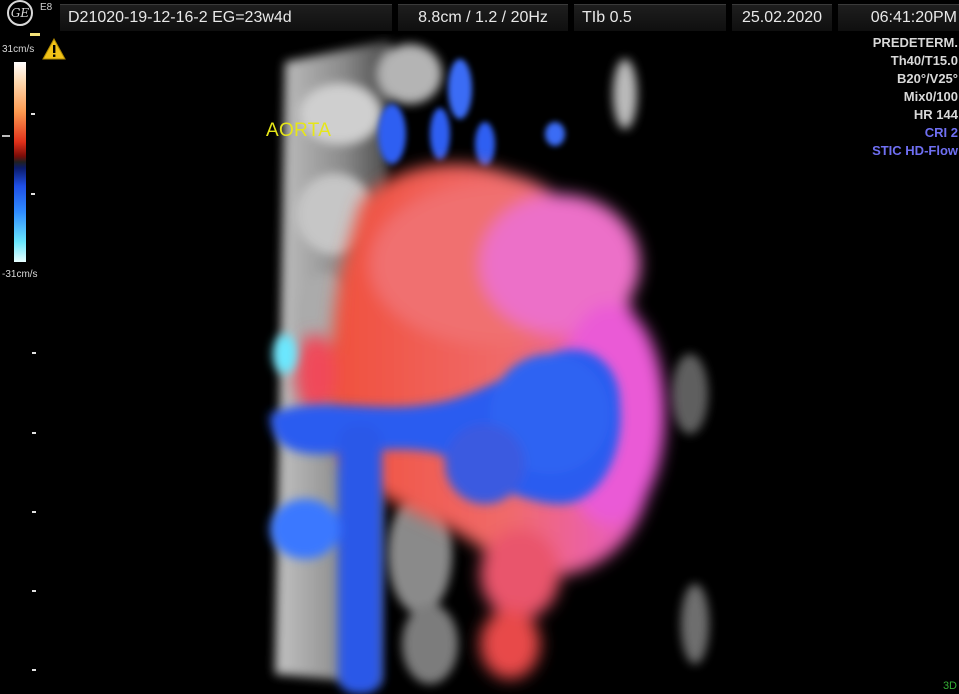 This screenshot has height=694, width=959. Describe the element at coordinates (927, 78) in the screenshot. I see `param-balance: B20°/V25°` at that location.